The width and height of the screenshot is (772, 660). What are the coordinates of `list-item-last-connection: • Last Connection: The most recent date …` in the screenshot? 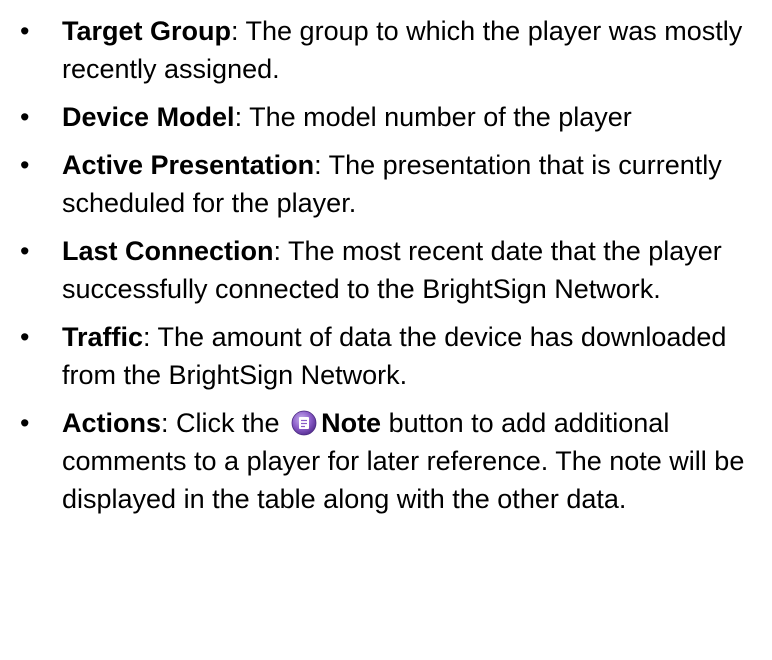 It's located at (386, 270).